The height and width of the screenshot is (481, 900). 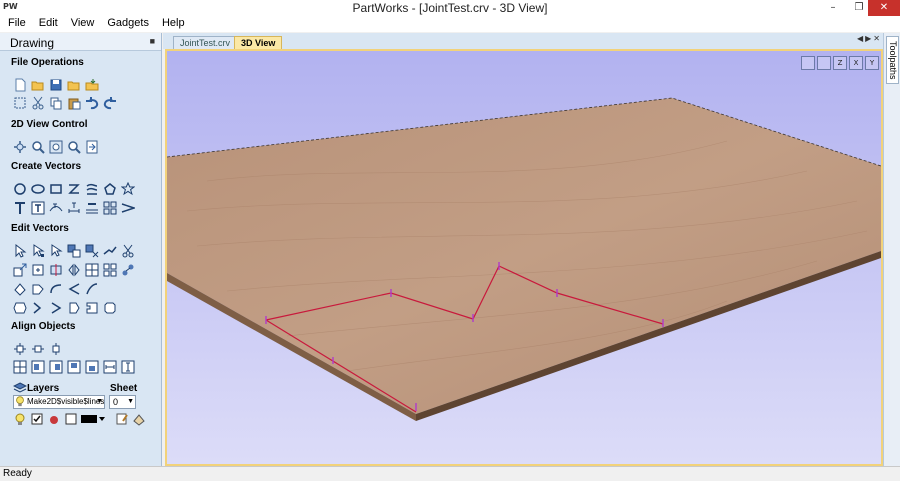 What do you see at coordinates (55, 348) in the screenshot?
I see `align-vertical-icon` at bounding box center [55, 348].